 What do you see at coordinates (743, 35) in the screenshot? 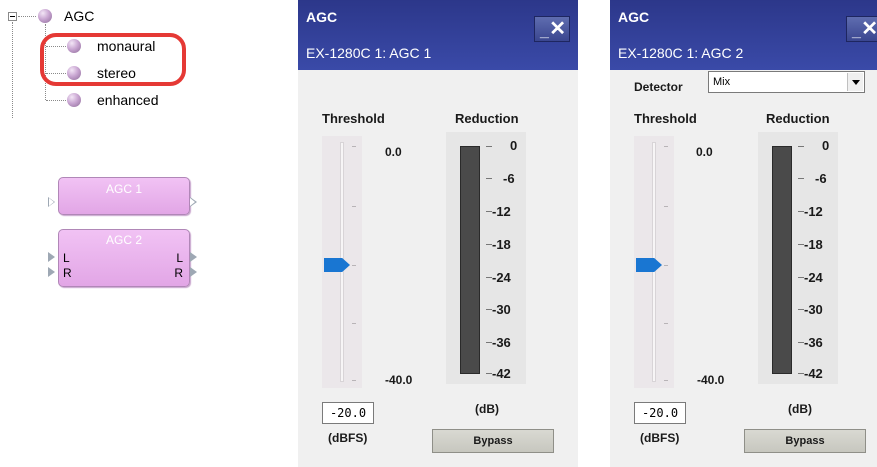
I see `window-title-bar: AGC EX-1280C 1: AGC 2 _ ✕` at bounding box center [743, 35].